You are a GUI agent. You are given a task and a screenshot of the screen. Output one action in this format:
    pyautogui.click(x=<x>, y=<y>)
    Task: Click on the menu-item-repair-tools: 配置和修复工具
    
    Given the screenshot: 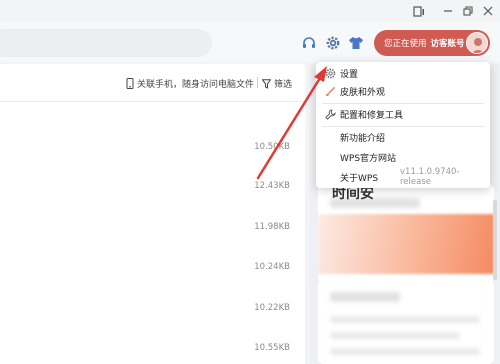 What is the action you would take?
    pyautogui.click(x=403, y=114)
    